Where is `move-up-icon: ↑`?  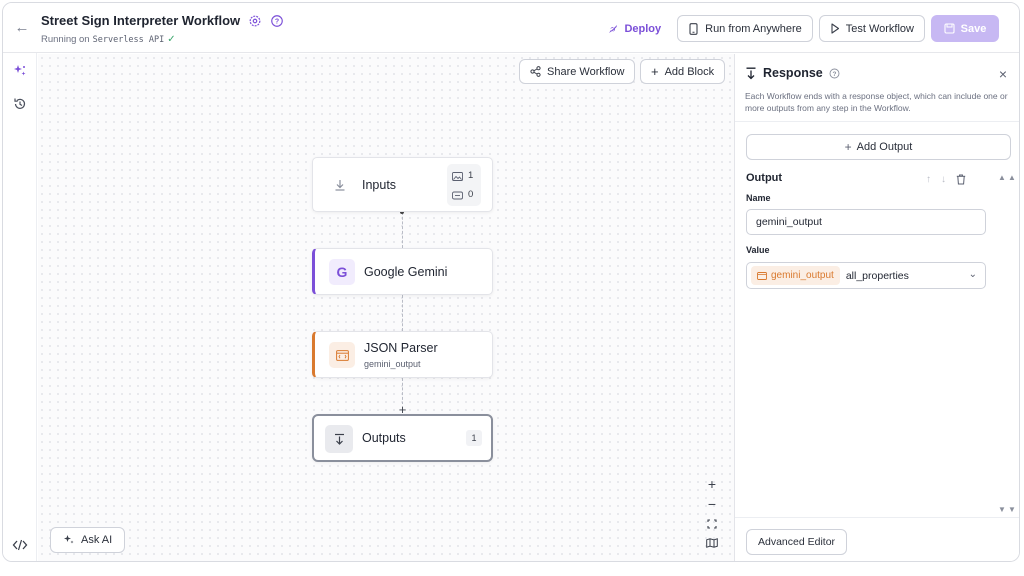 move-up-icon: ↑ is located at coordinates (928, 179).